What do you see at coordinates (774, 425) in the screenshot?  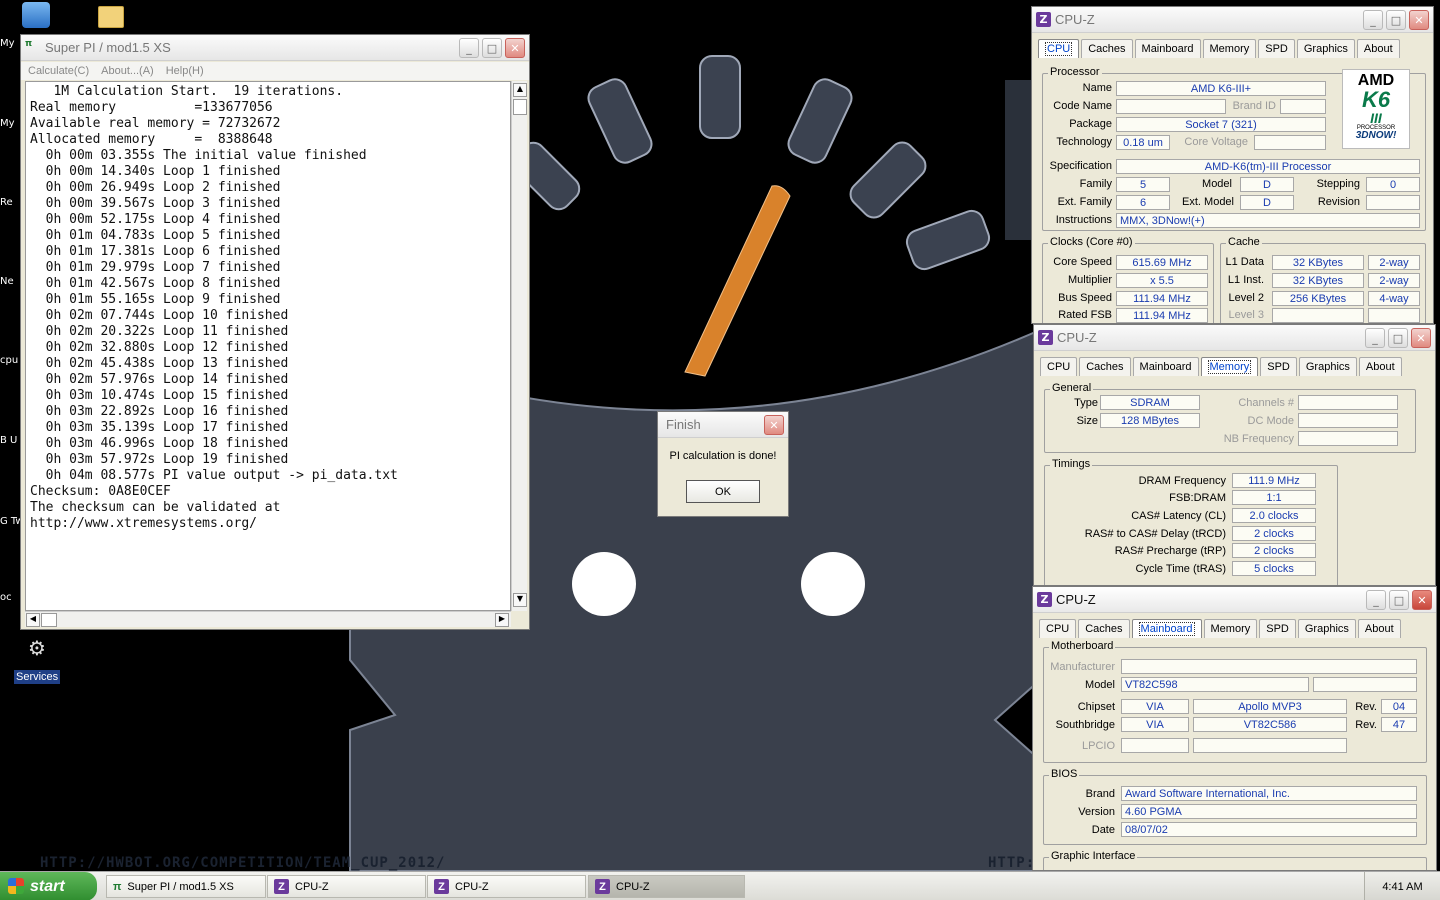 I see `finish-close-button: ✕` at bounding box center [774, 425].